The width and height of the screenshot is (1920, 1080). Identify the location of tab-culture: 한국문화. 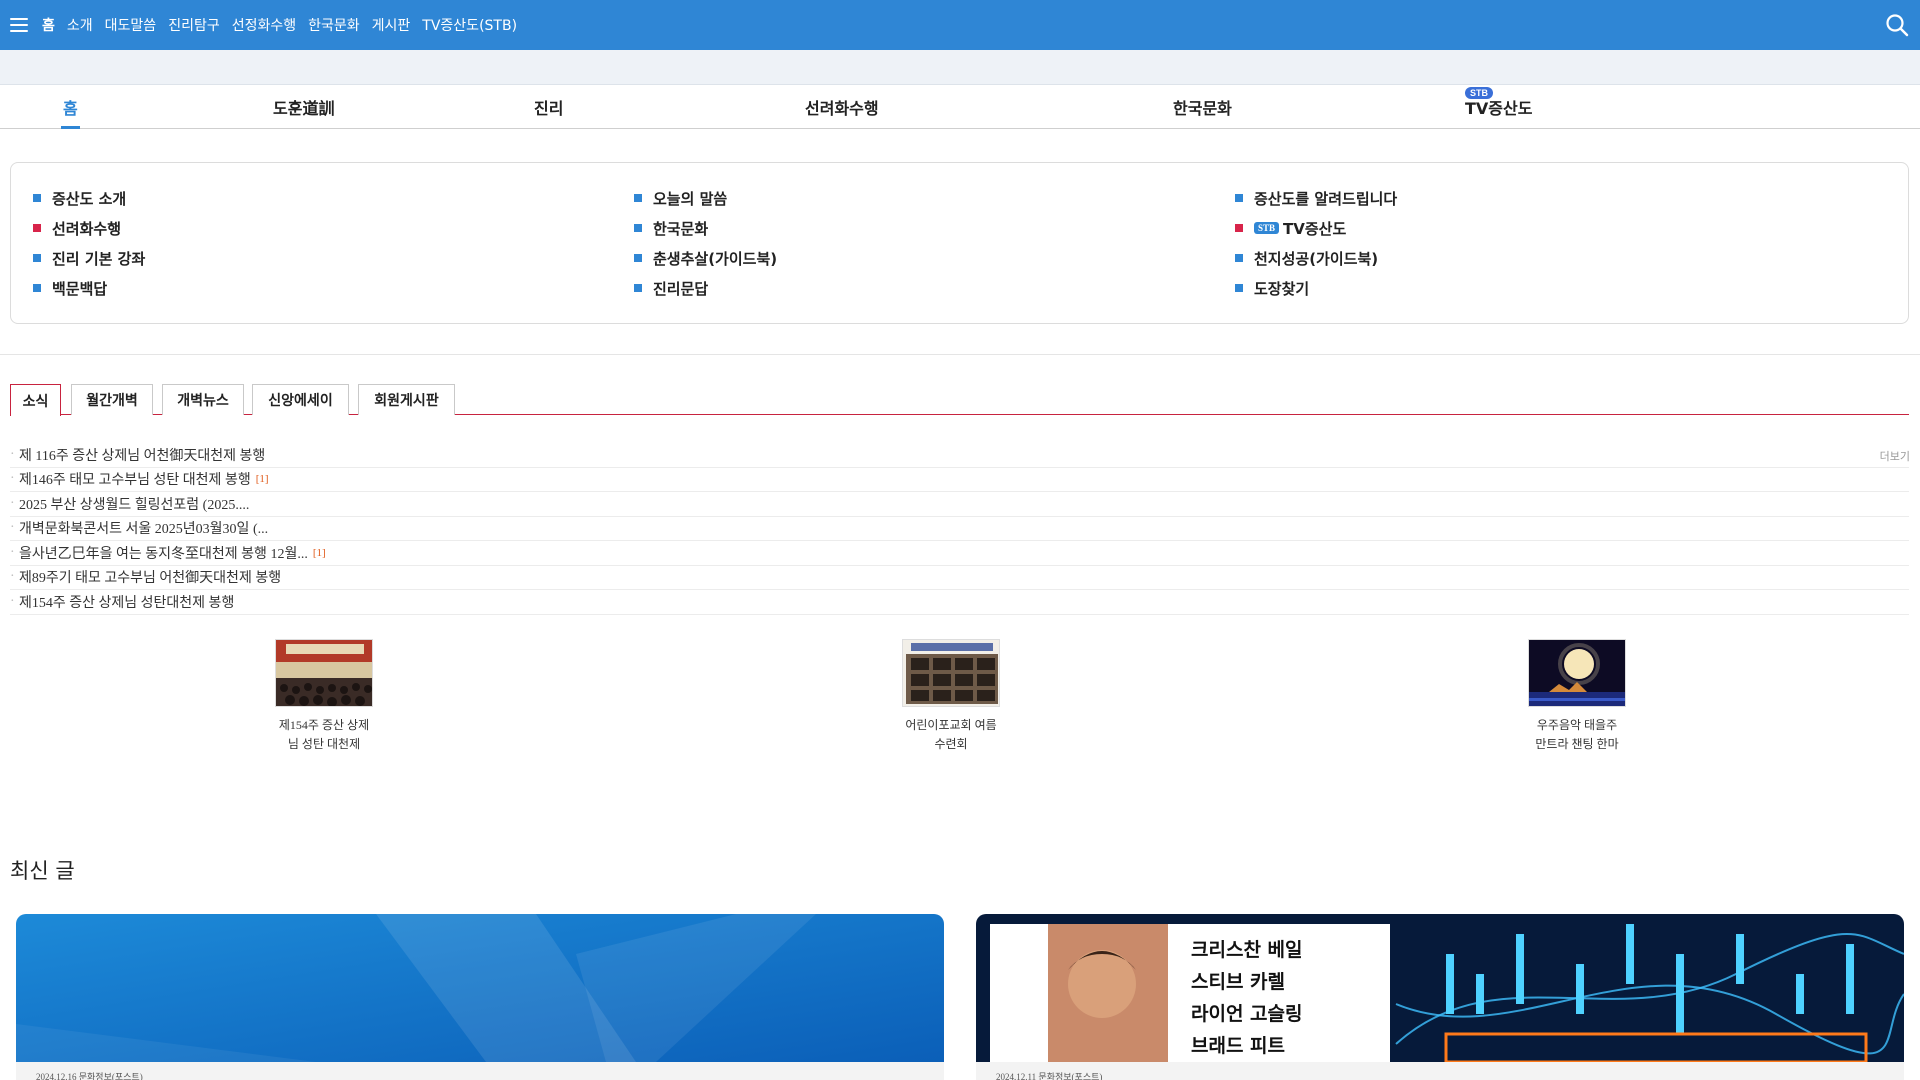
(1202, 107).